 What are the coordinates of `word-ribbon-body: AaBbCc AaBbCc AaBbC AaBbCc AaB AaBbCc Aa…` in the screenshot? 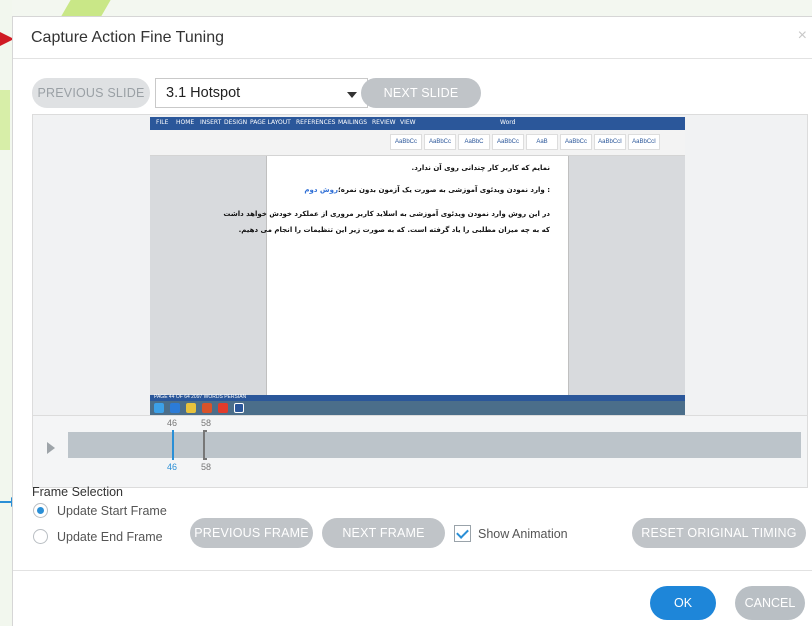 It's located at (417, 143).